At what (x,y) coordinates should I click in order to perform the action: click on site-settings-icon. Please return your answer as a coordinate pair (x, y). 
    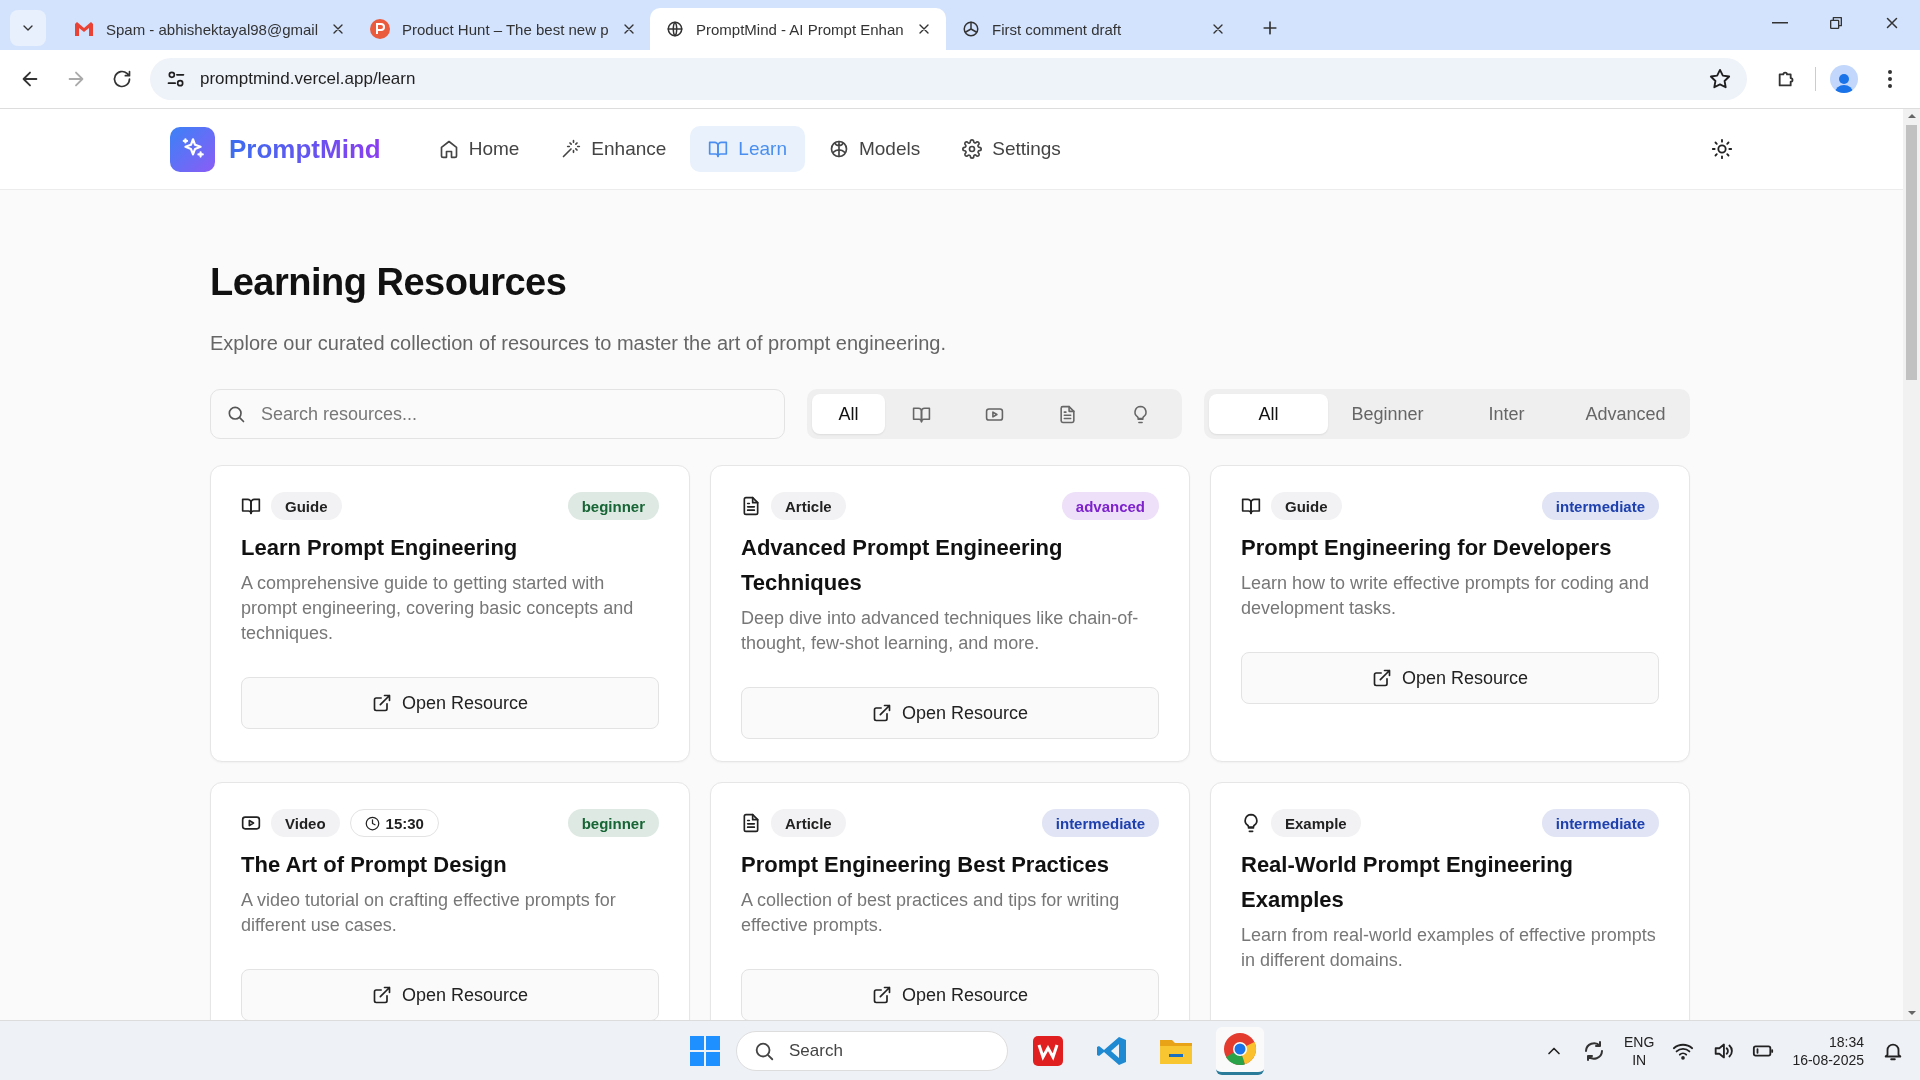
    Looking at the image, I should click on (176, 79).